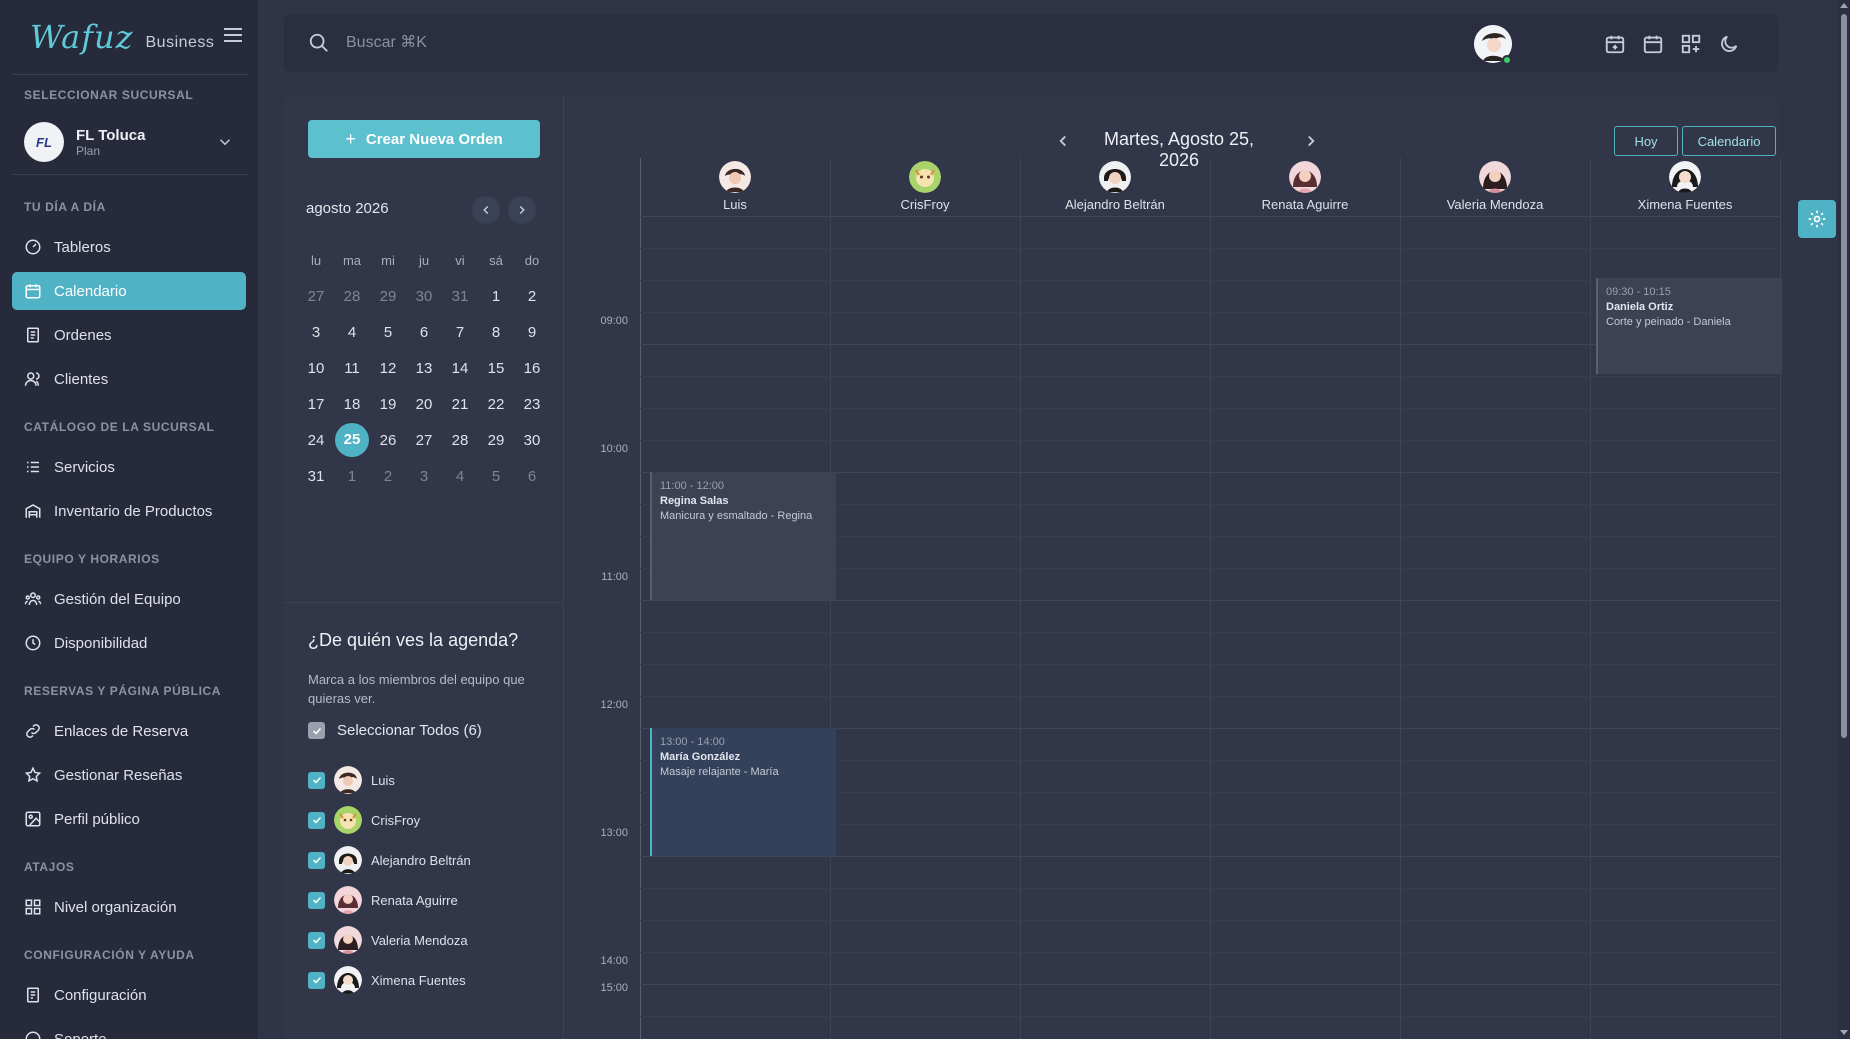 Image resolution: width=1850 pixels, height=1039 pixels. I want to click on search-input, so click(546, 43).